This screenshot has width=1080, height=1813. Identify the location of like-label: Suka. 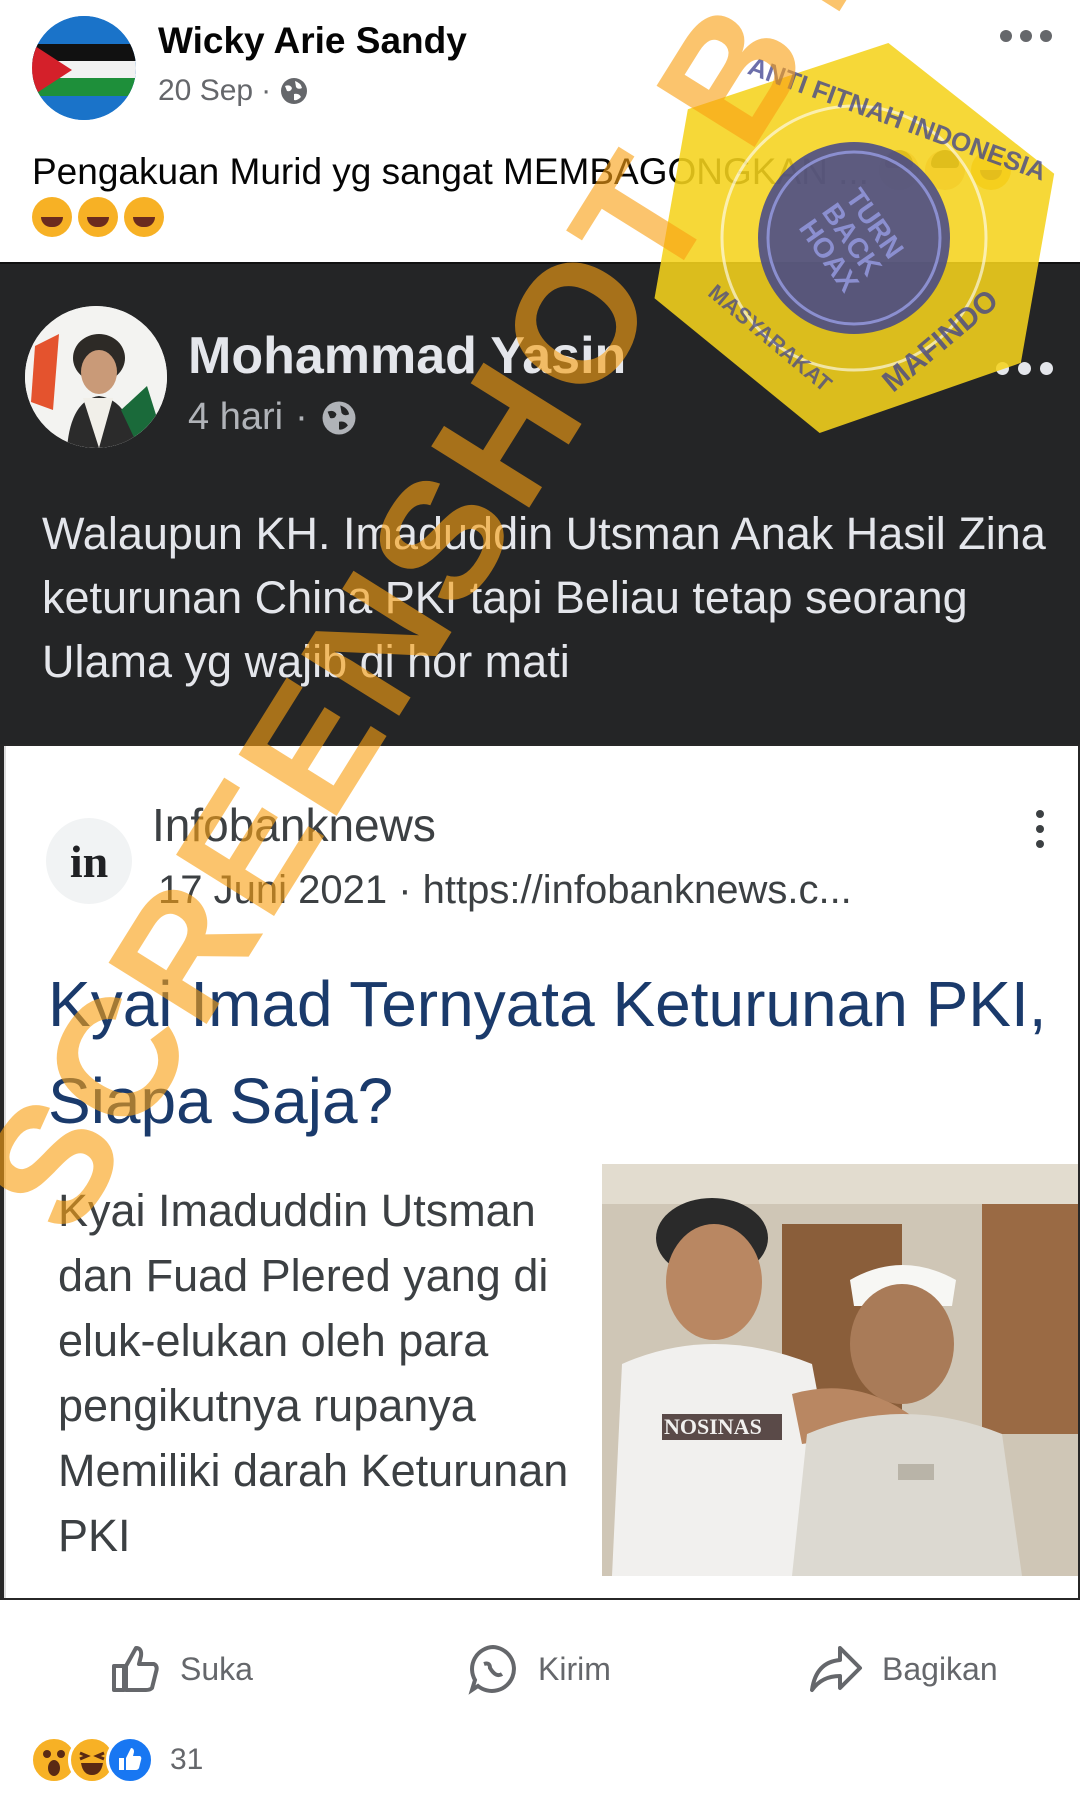
(216, 1668).